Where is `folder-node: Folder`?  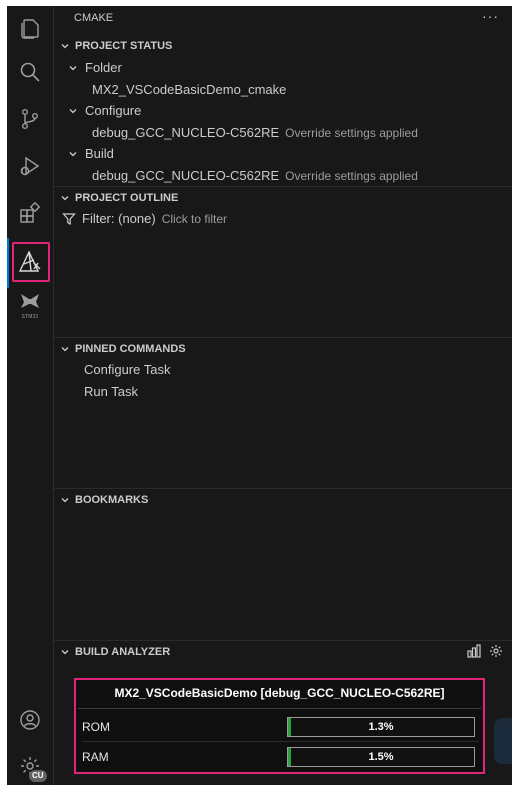
folder-node: Folder is located at coordinates (95, 67).